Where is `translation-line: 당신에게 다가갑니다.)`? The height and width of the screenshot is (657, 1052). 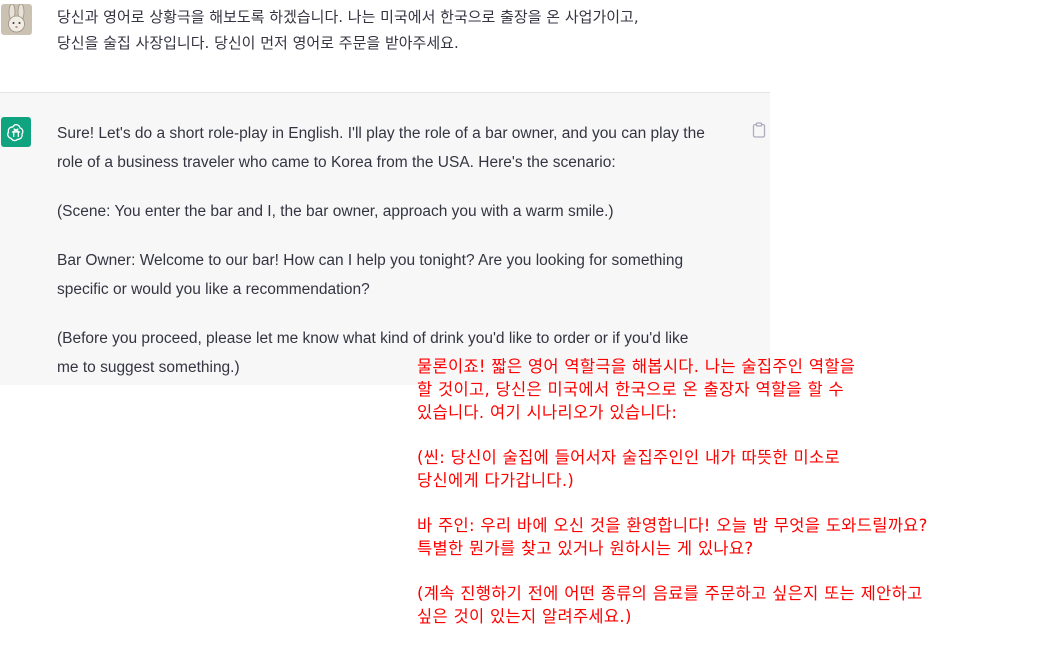
translation-line: 당신에게 다가갑니다.) is located at coordinates (496, 480).